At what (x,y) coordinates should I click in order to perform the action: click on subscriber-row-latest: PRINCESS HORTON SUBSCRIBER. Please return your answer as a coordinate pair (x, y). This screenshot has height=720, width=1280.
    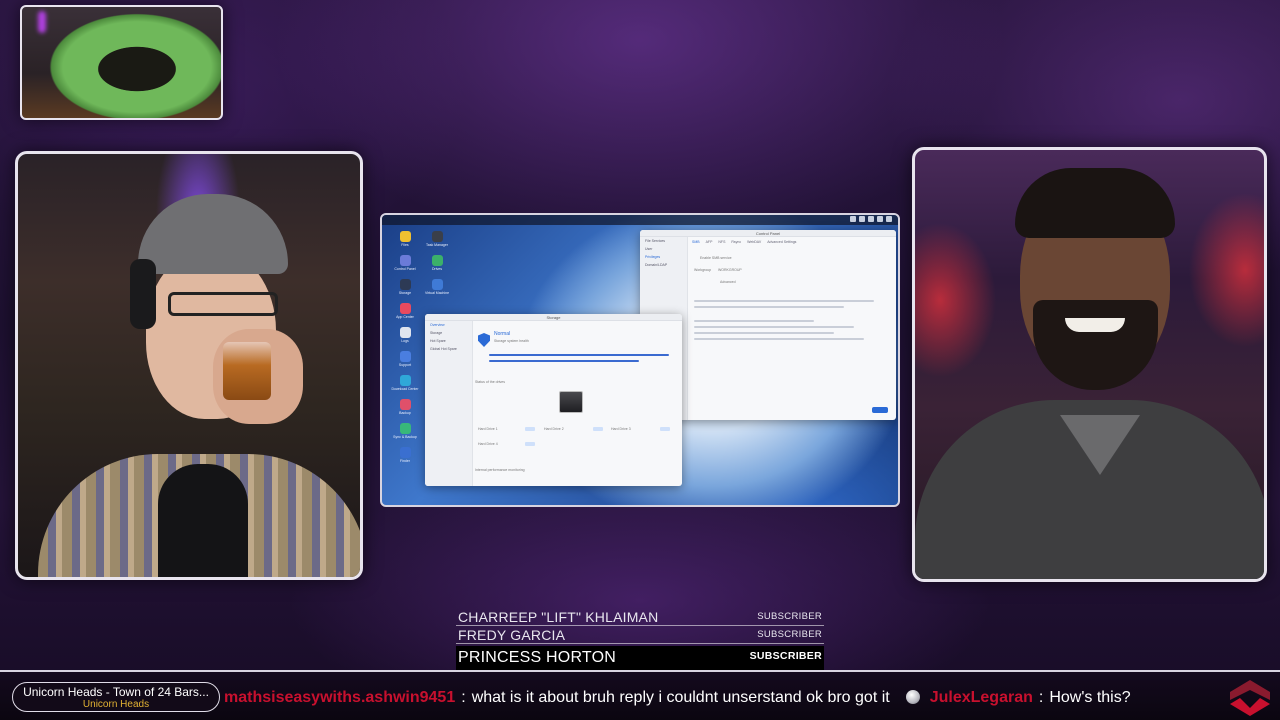
    Looking at the image, I should click on (640, 658).